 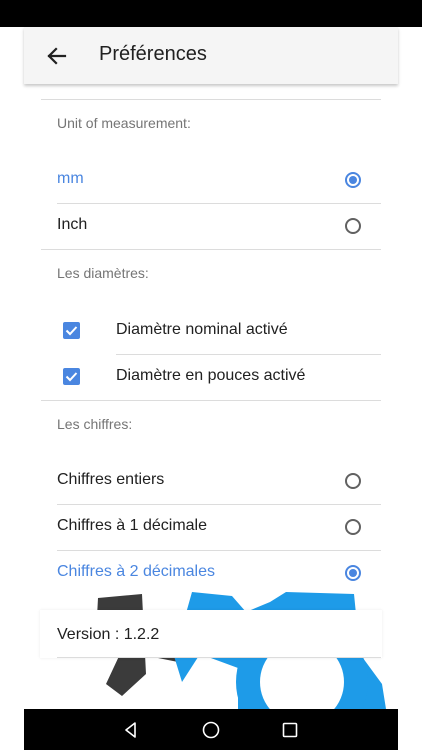 I want to click on navigation-bar, so click(x=211, y=729).